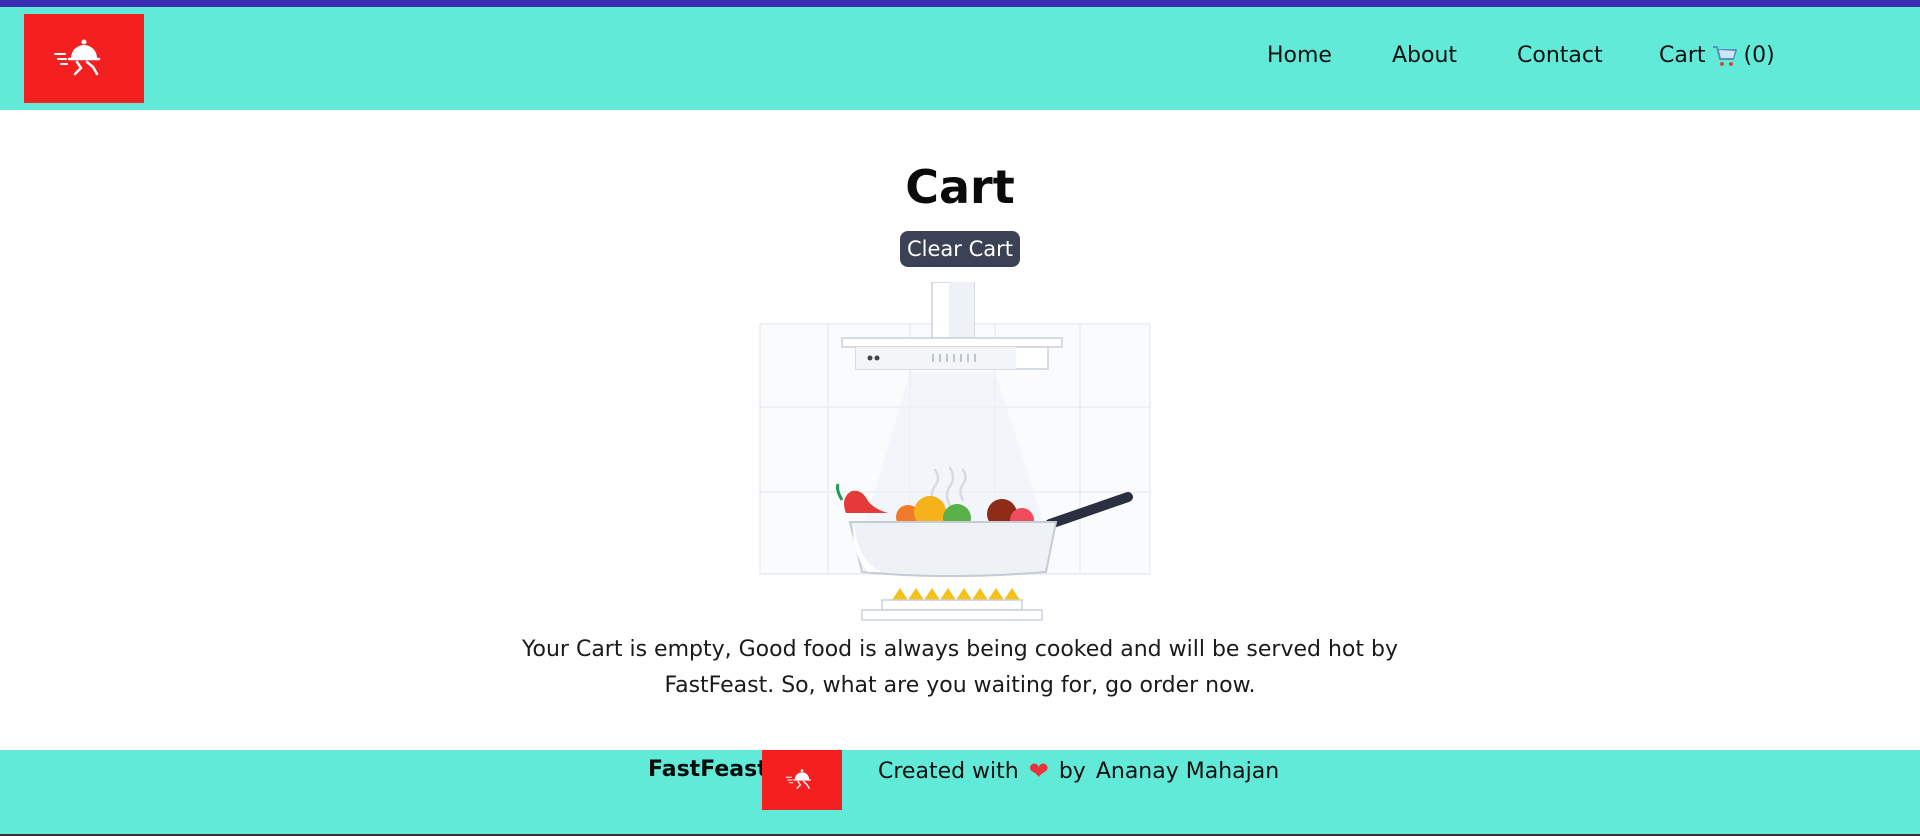 The height and width of the screenshot is (836, 1920). I want to click on cart-count: (0), so click(1759, 55).